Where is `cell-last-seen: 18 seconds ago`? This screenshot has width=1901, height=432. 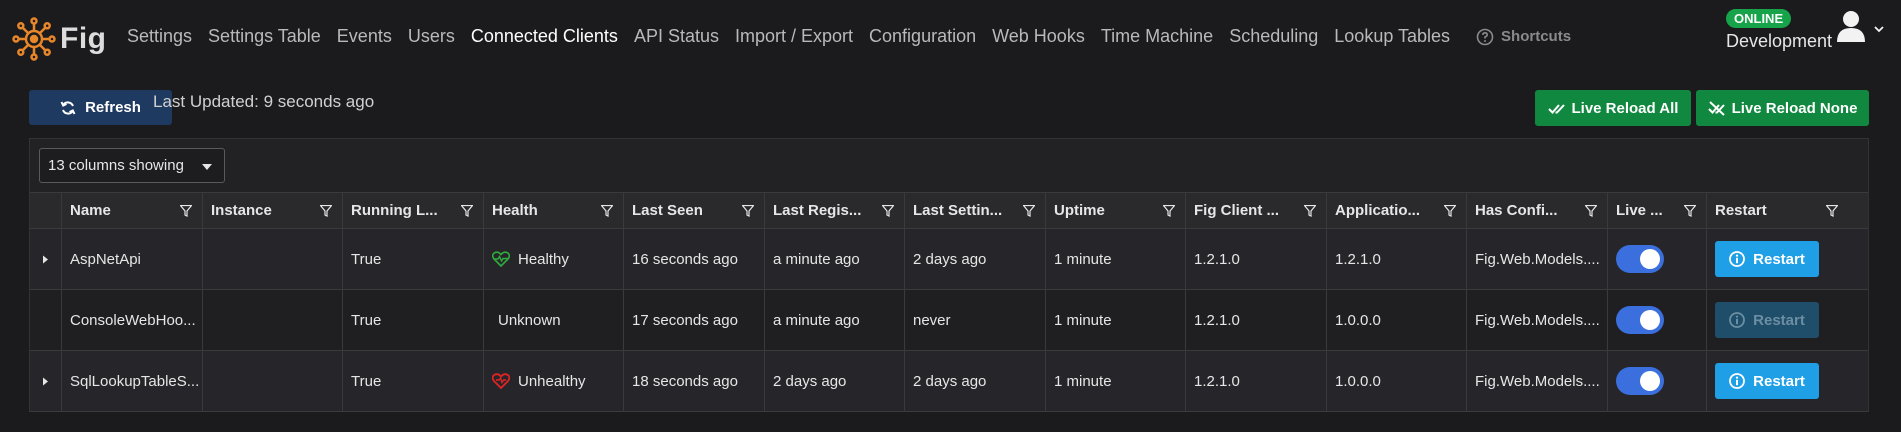 cell-last-seen: 18 seconds ago is located at coordinates (694, 381).